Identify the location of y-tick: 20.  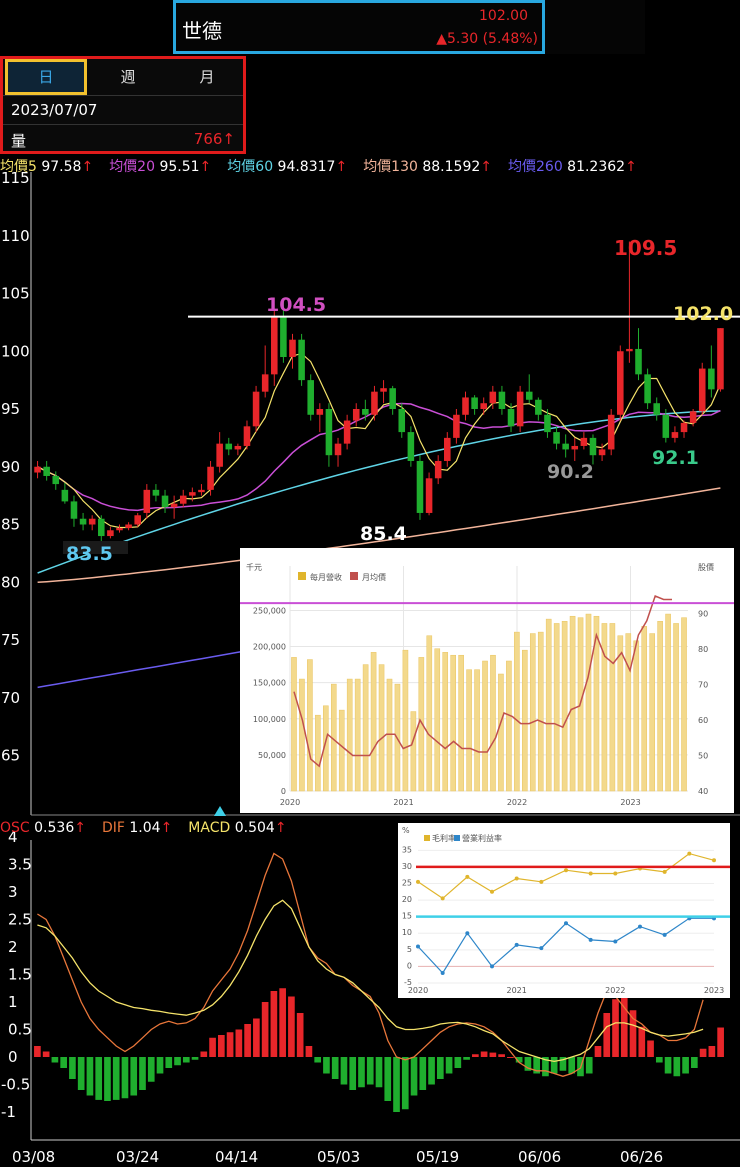
(407, 899).